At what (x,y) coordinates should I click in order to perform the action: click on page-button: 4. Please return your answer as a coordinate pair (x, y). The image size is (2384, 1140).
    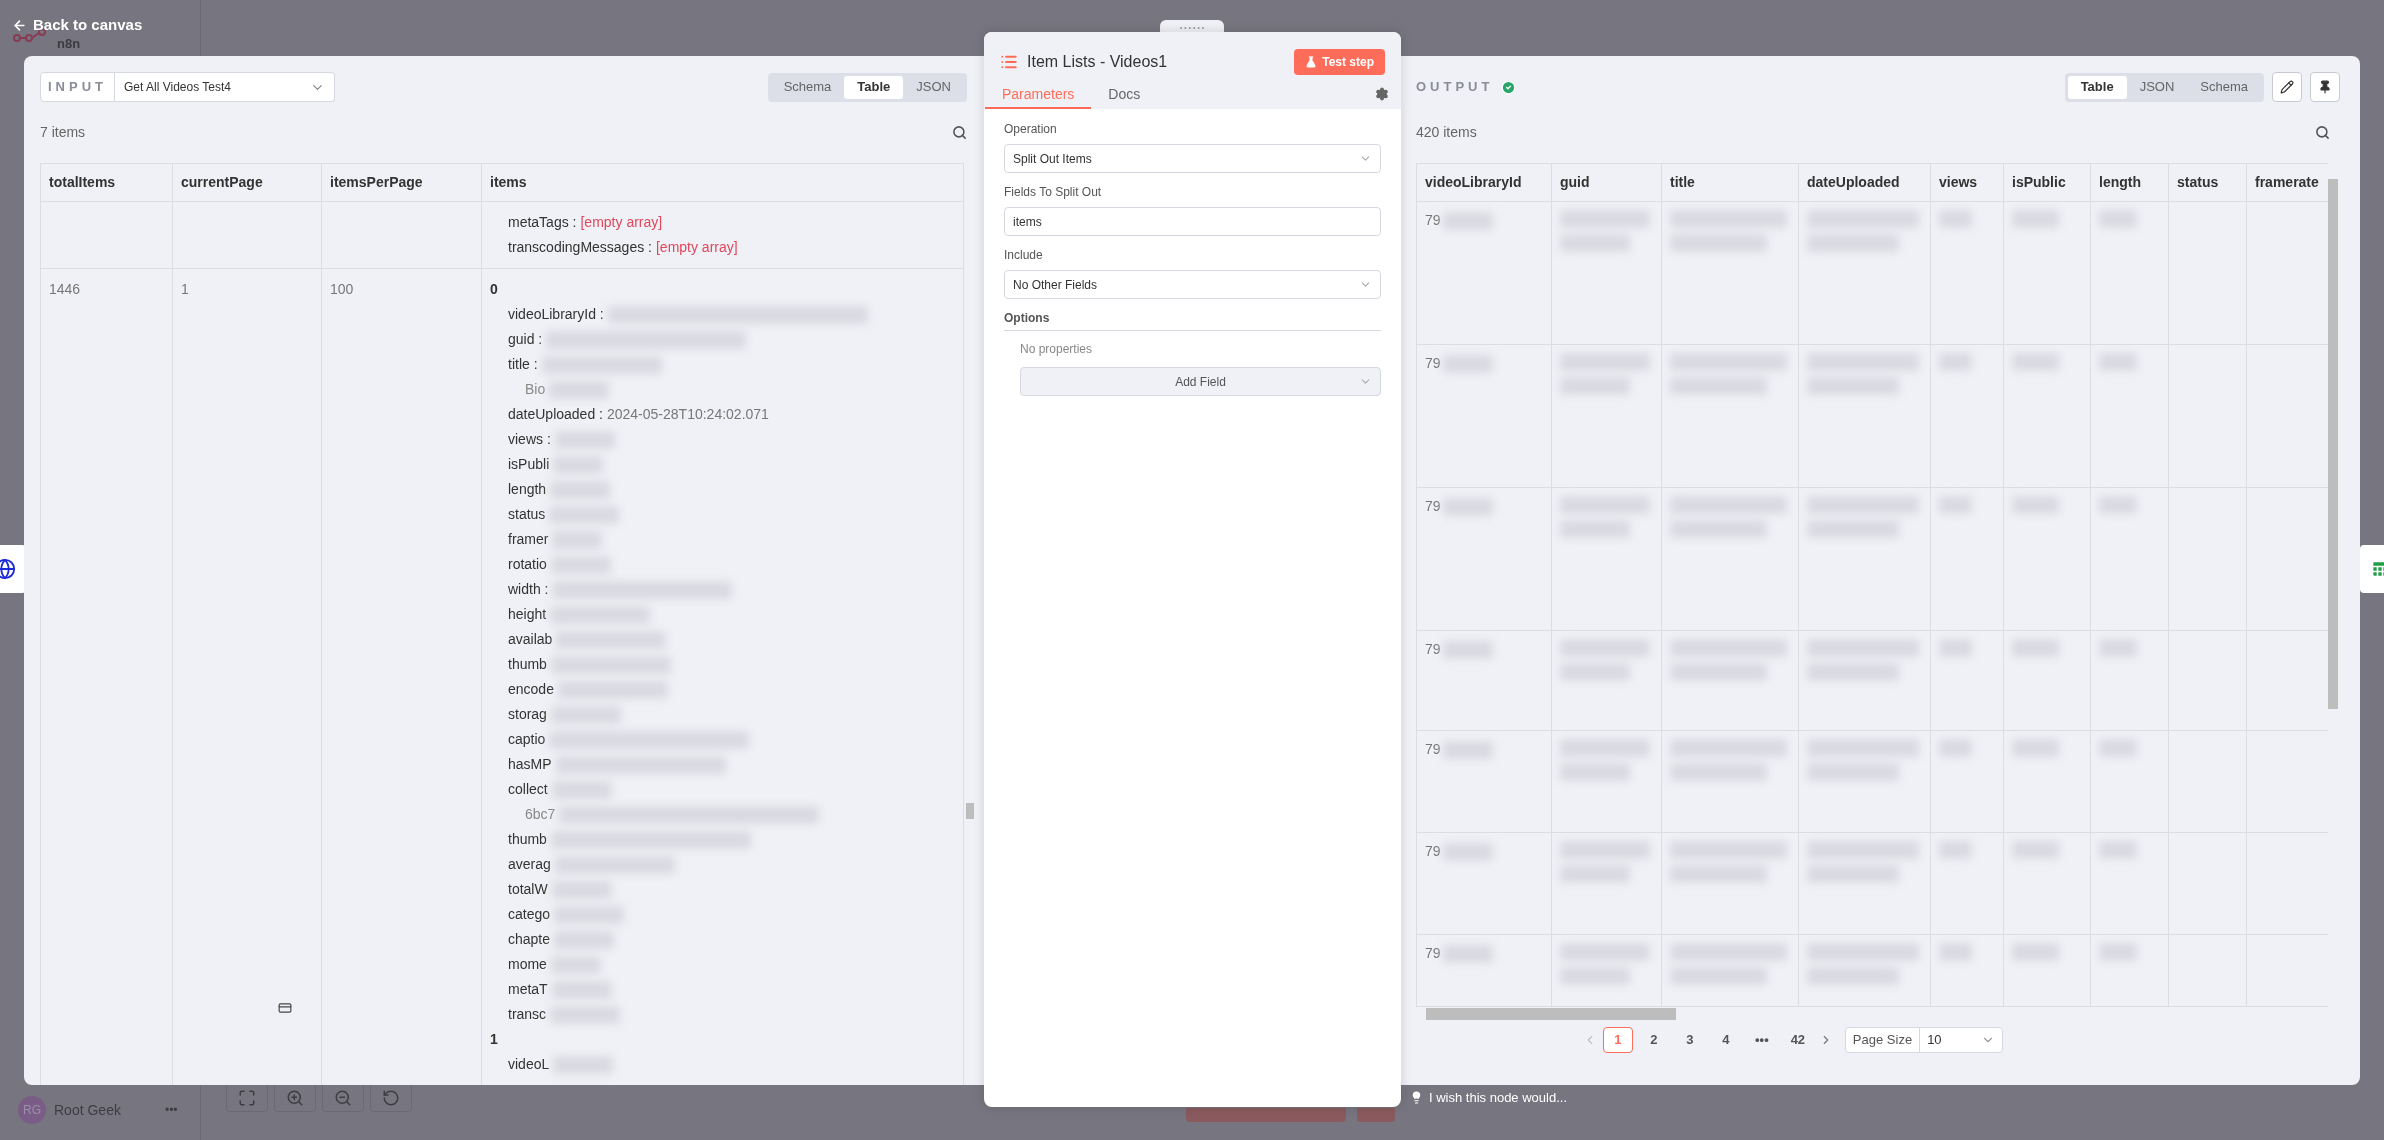
    Looking at the image, I should click on (1725, 1040).